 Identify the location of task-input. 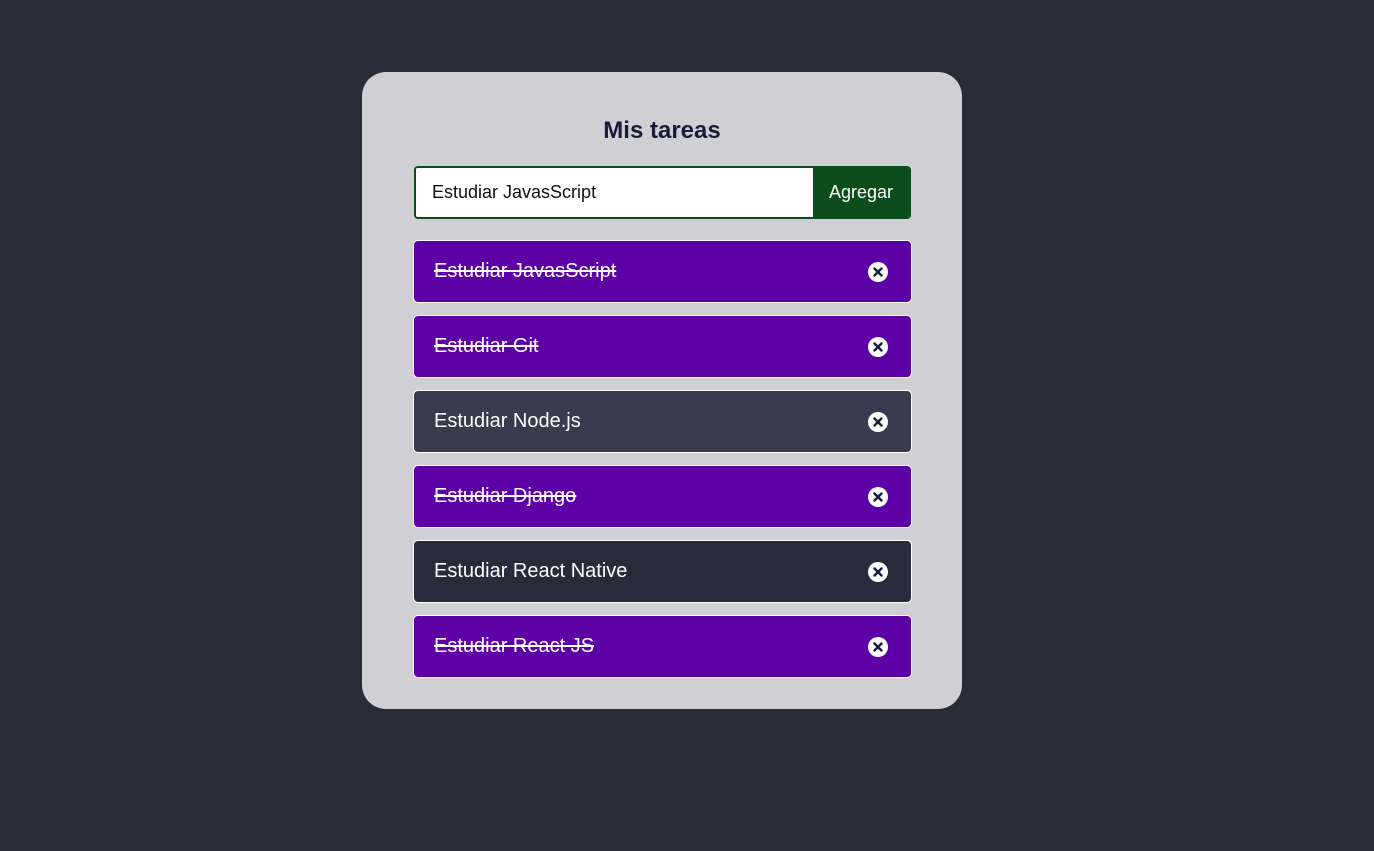
(614, 192).